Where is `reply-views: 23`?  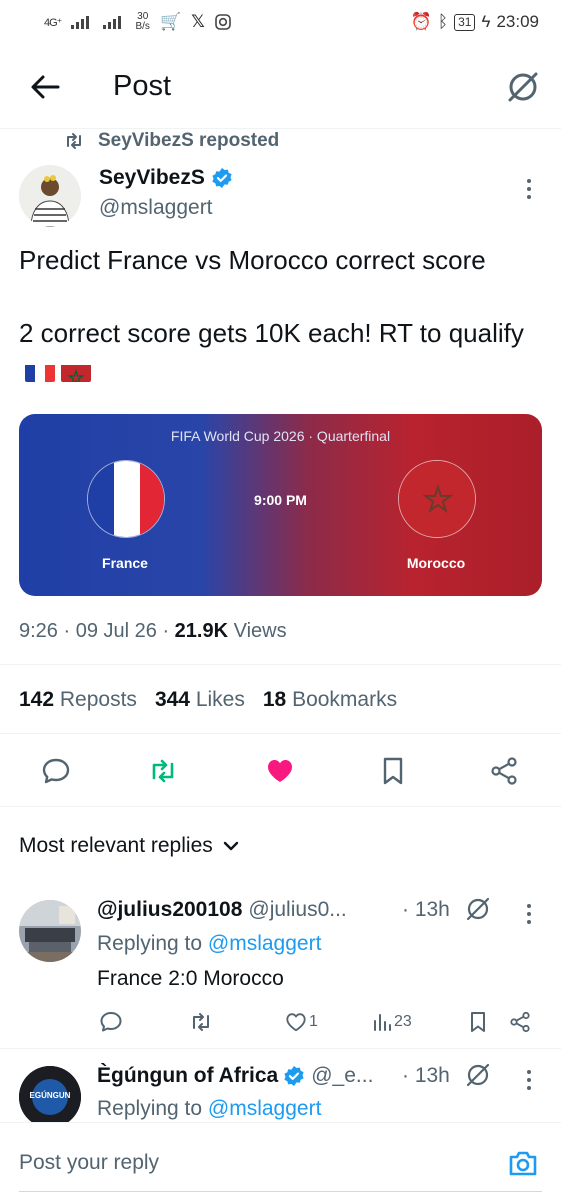 reply-views: 23 is located at coordinates (392, 1022).